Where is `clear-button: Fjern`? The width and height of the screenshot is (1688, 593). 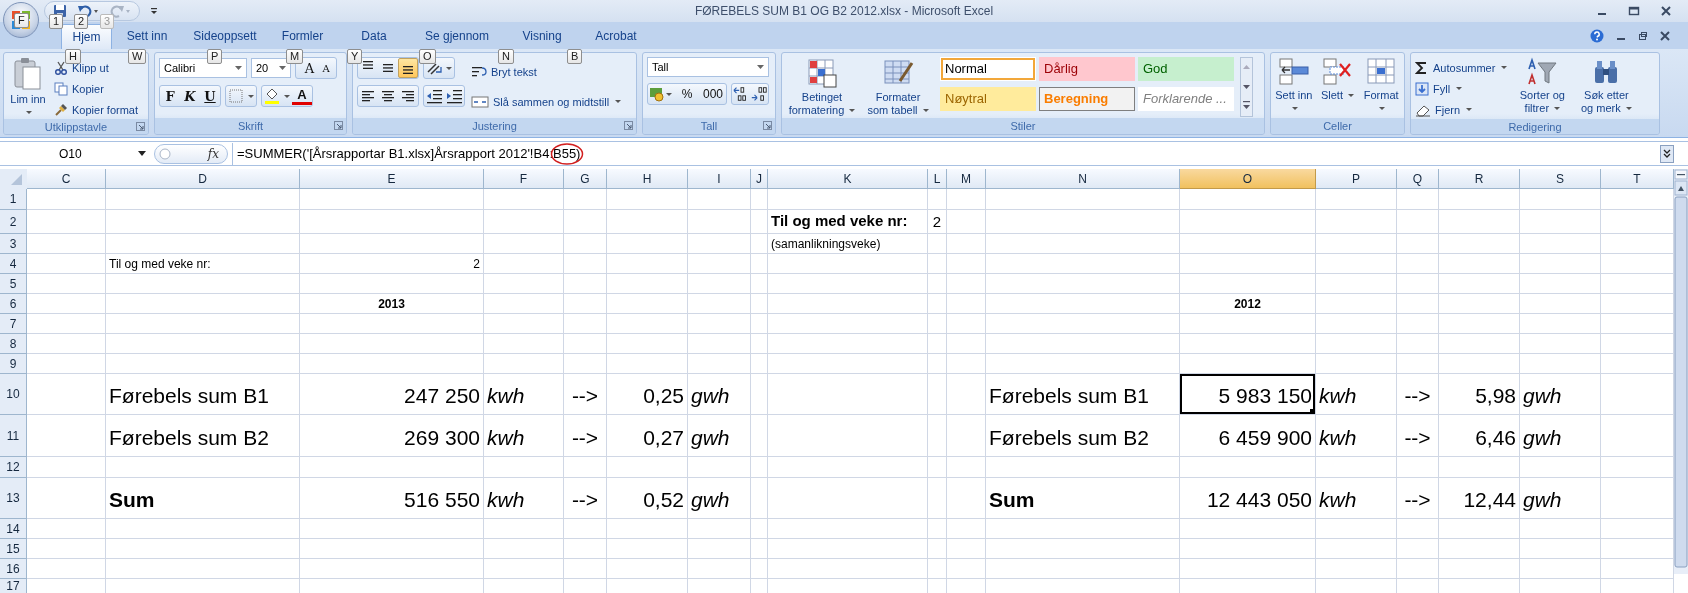
clear-button: Fjern is located at coordinates (1461, 110).